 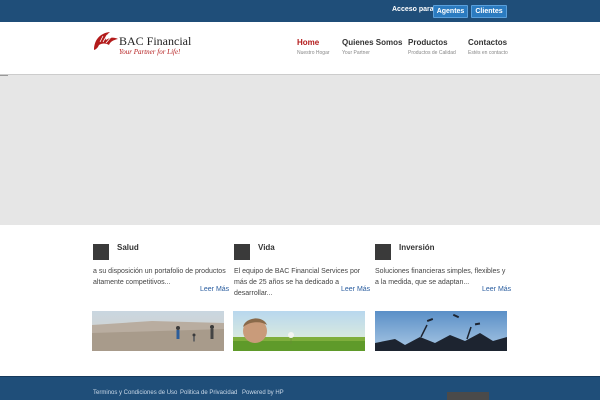 I want to click on nav-quienes-somos-sub: Your Partner, so click(x=356, y=53).